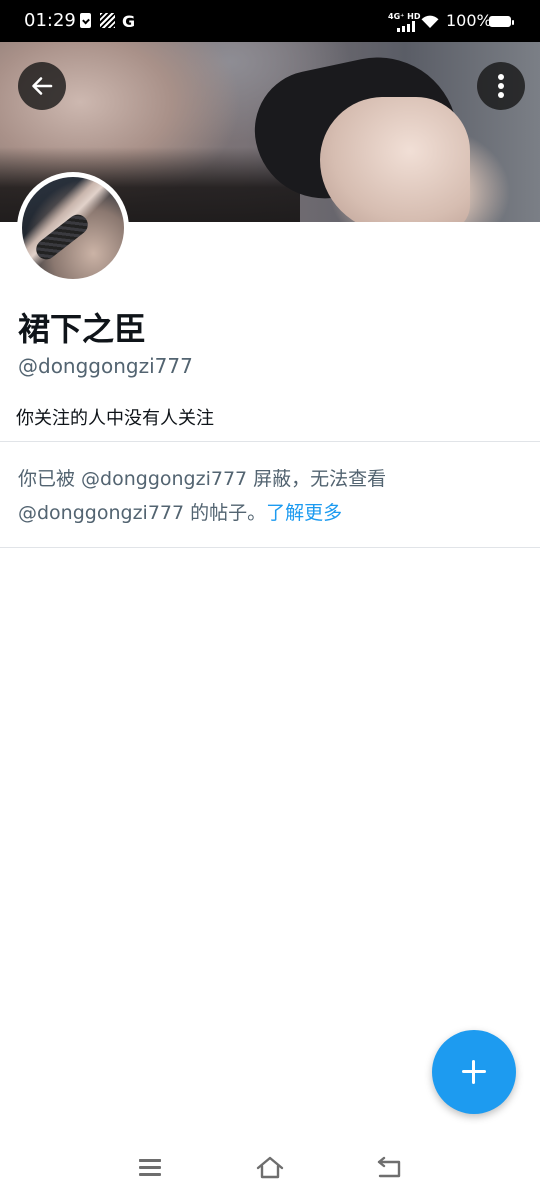 The image size is (540, 1200). I want to click on arrow-left-icon, so click(42, 86).